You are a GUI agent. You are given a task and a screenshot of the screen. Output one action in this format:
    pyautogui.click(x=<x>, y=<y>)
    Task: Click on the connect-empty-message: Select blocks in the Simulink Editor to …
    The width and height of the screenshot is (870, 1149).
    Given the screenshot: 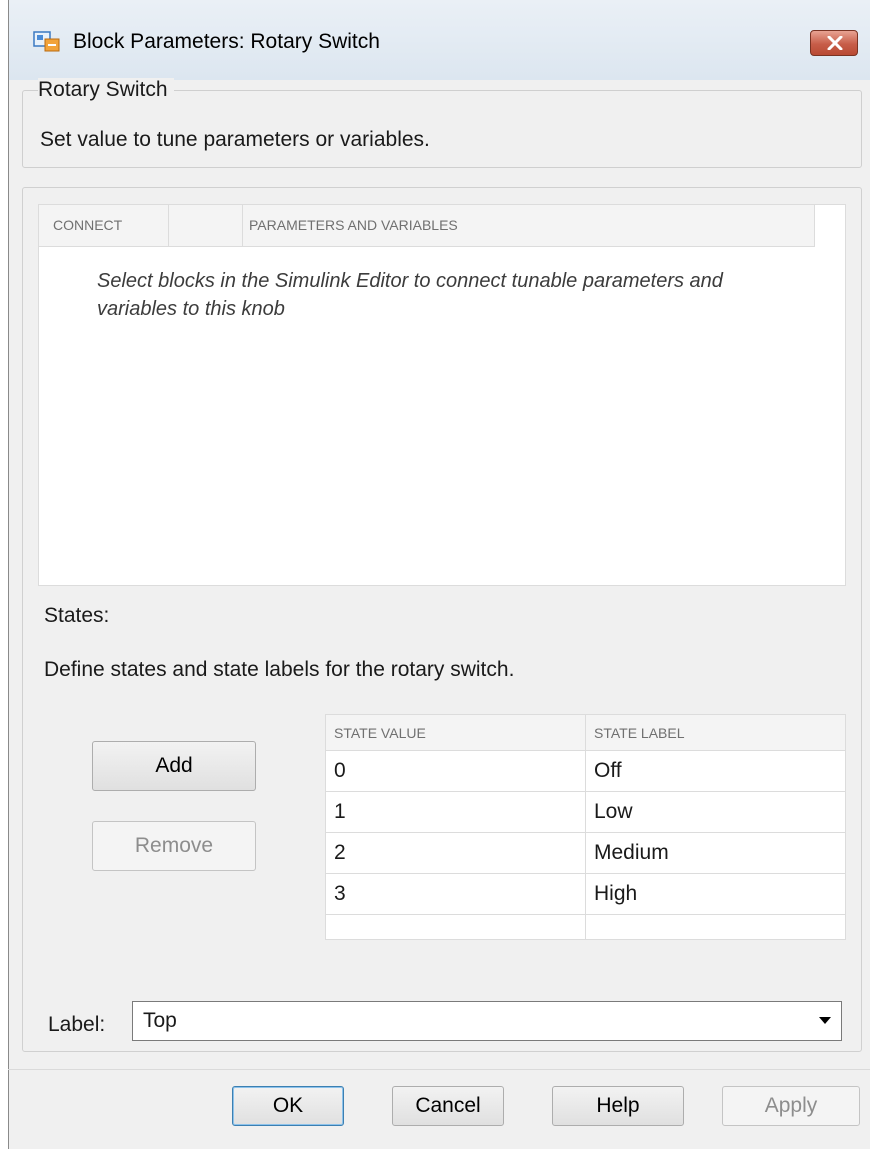 What is the action you would take?
    pyautogui.click(x=410, y=295)
    